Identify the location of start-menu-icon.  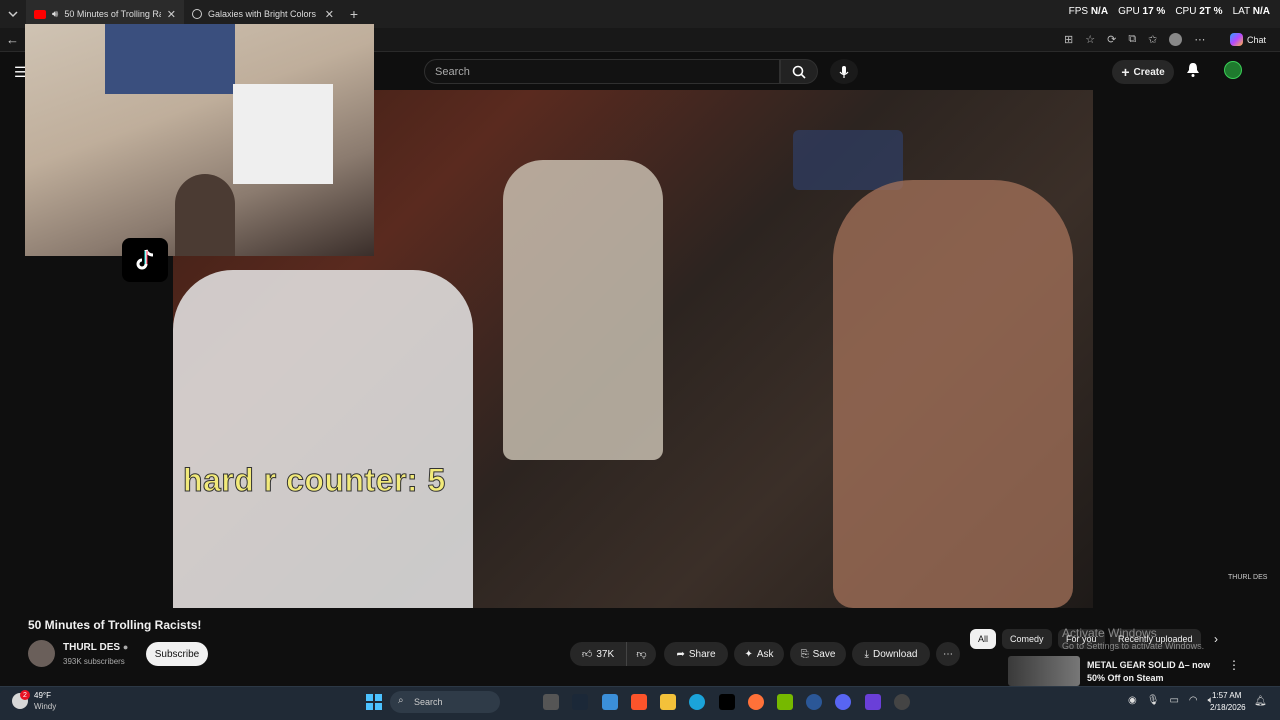
(374, 702).